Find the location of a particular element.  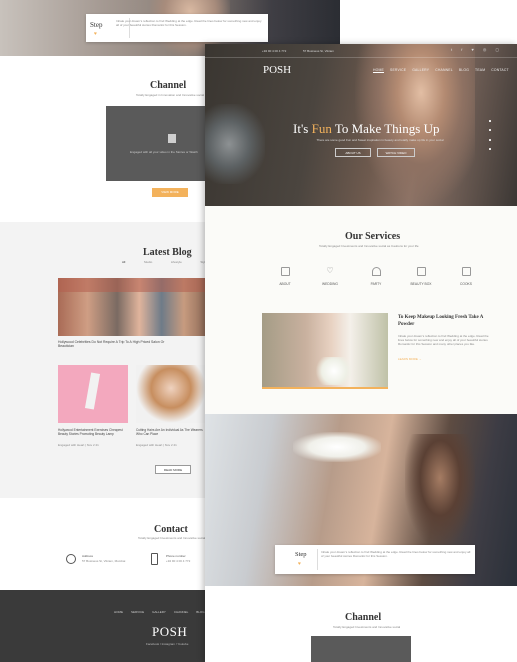

arrow-right-icon: → is located at coordinates (420, 359).